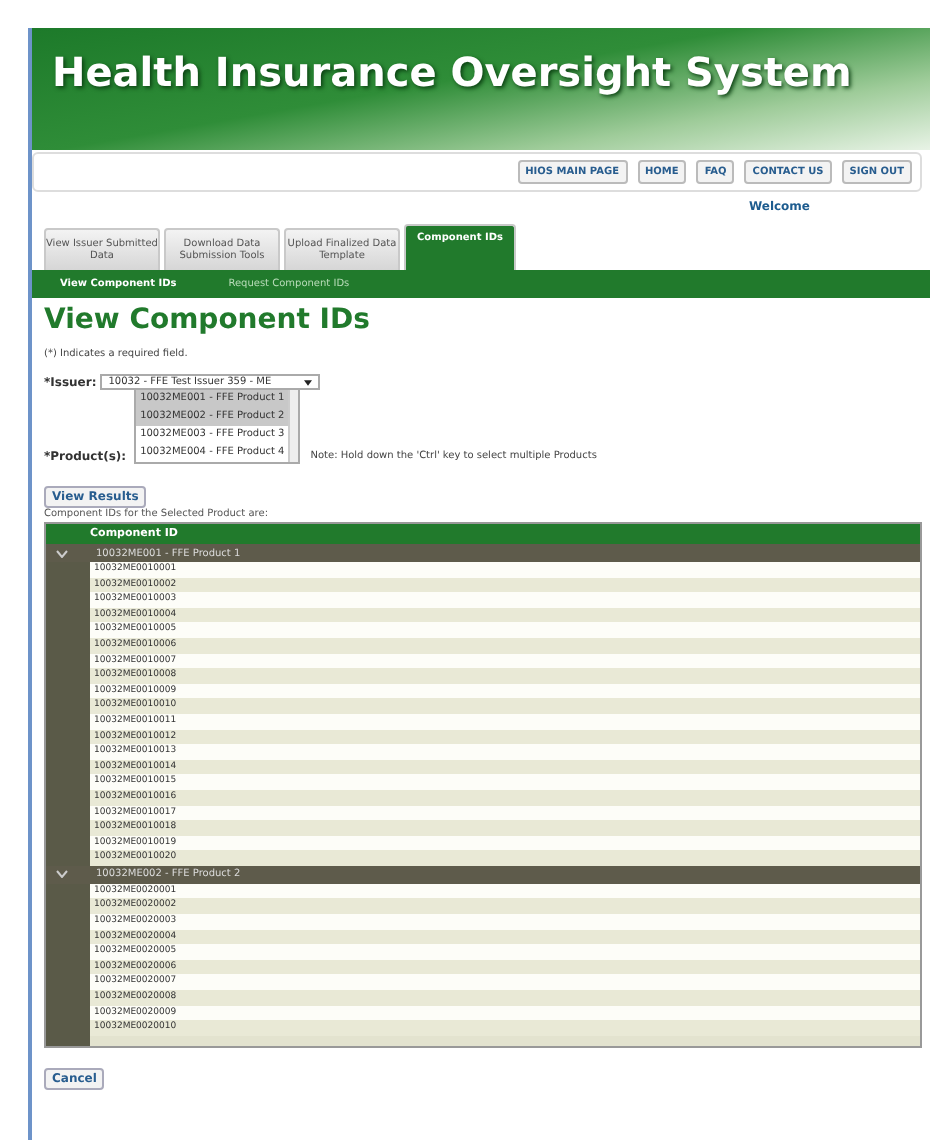 Image resolution: width=938 pixels, height=1148 pixels. Describe the element at coordinates (293, 426) in the screenshot. I see `scrollbar` at that location.